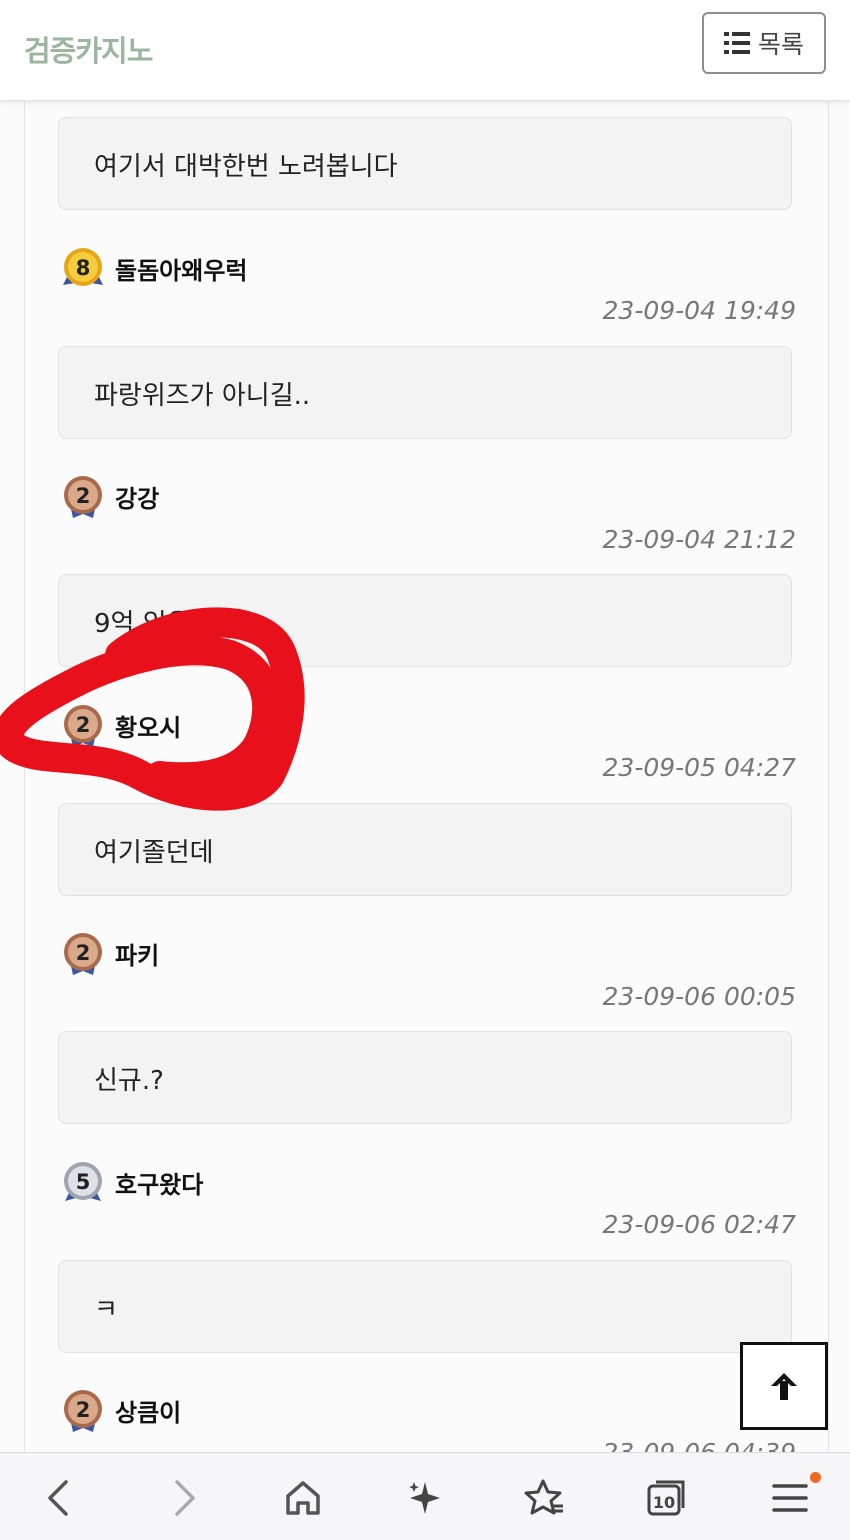  I want to click on author-name: 돌돔아왜우럭, so click(181, 270).